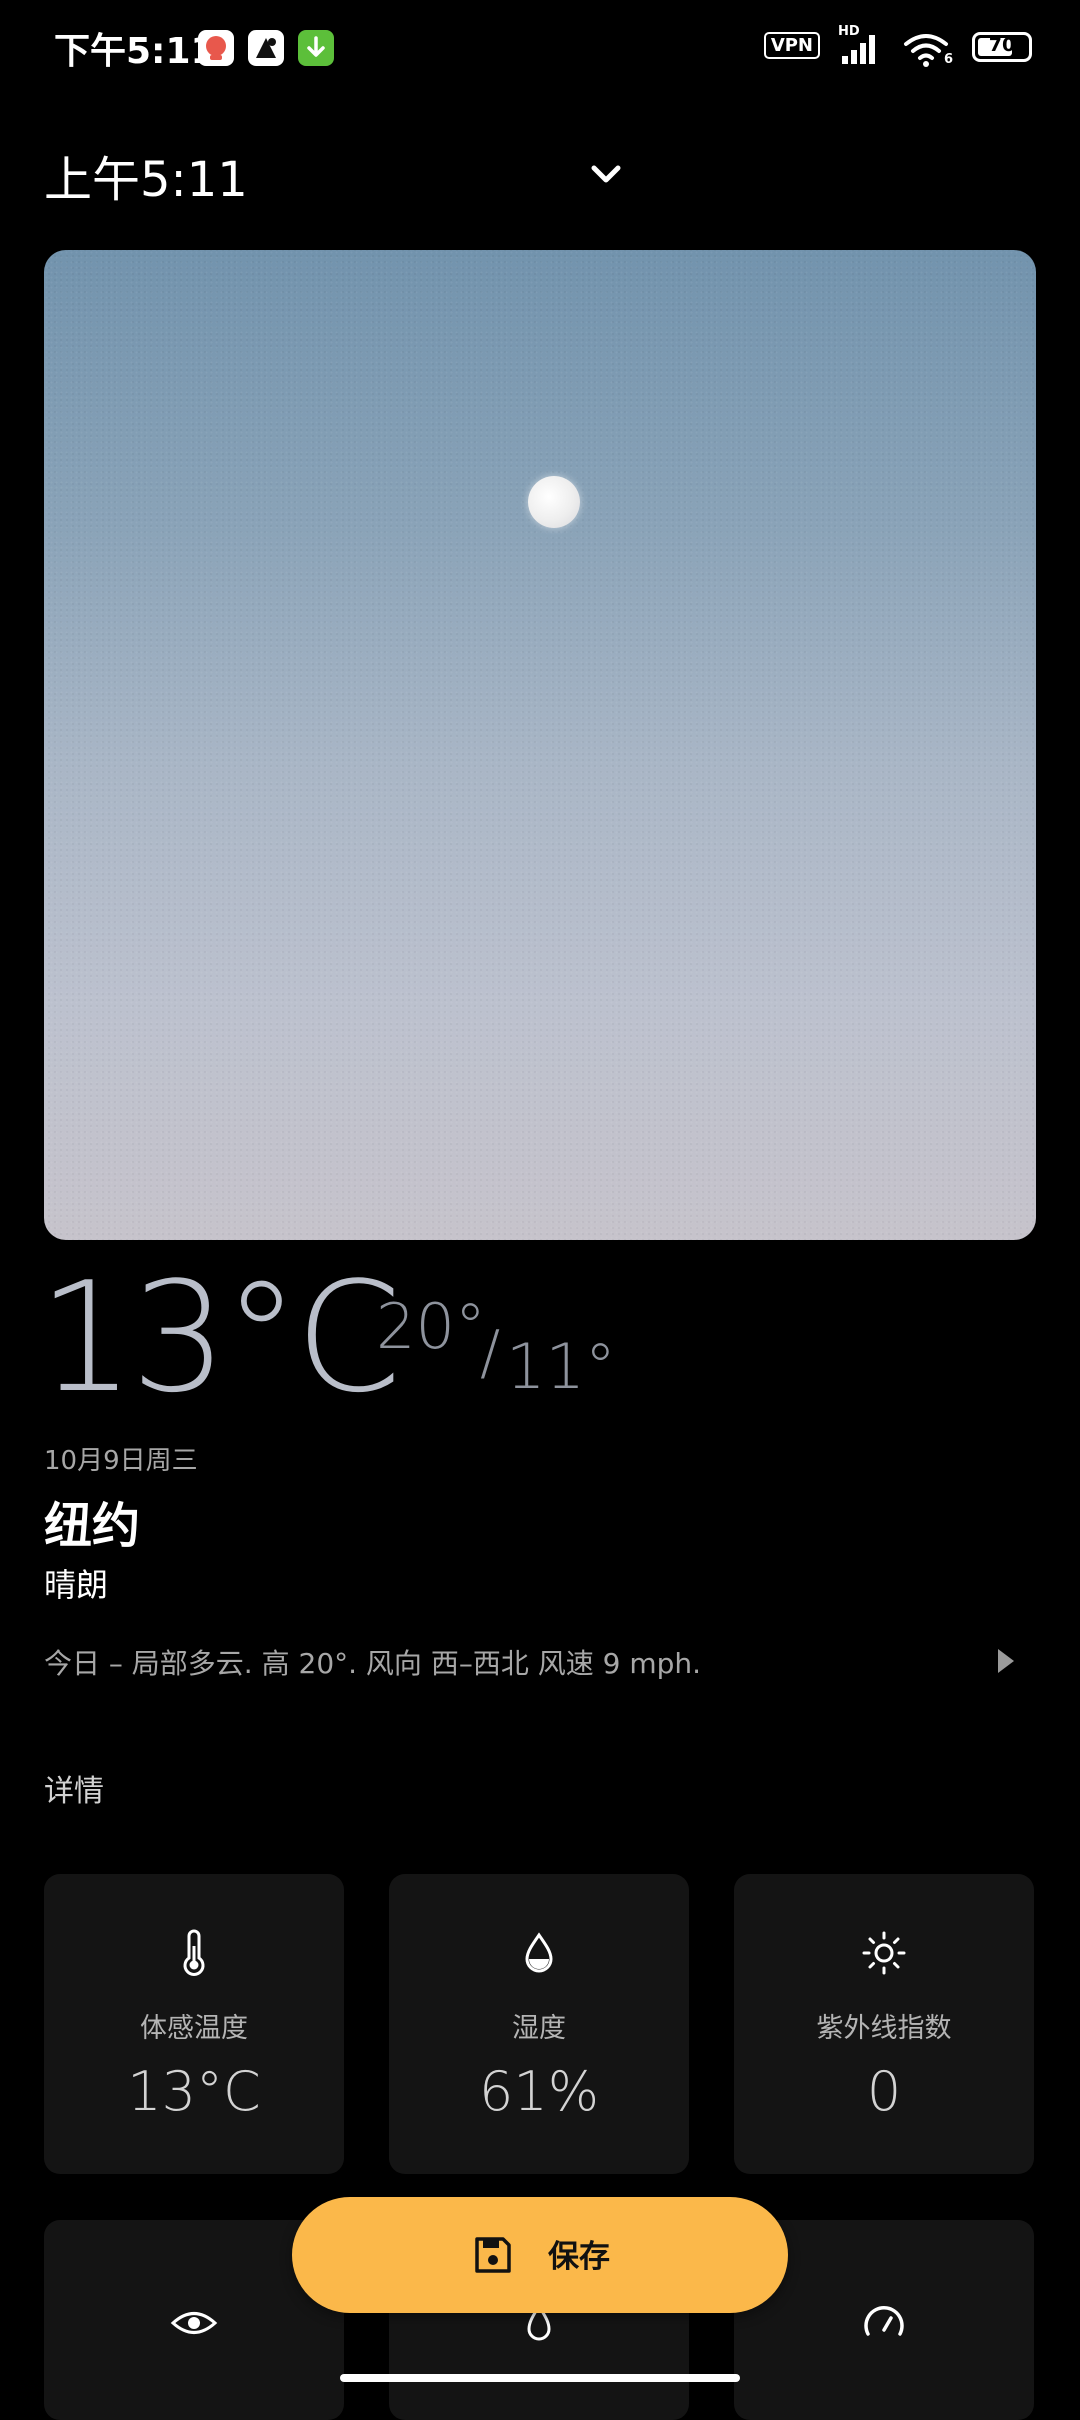  What do you see at coordinates (121, 1461) in the screenshot?
I see `date-label: 10月9日周三` at bounding box center [121, 1461].